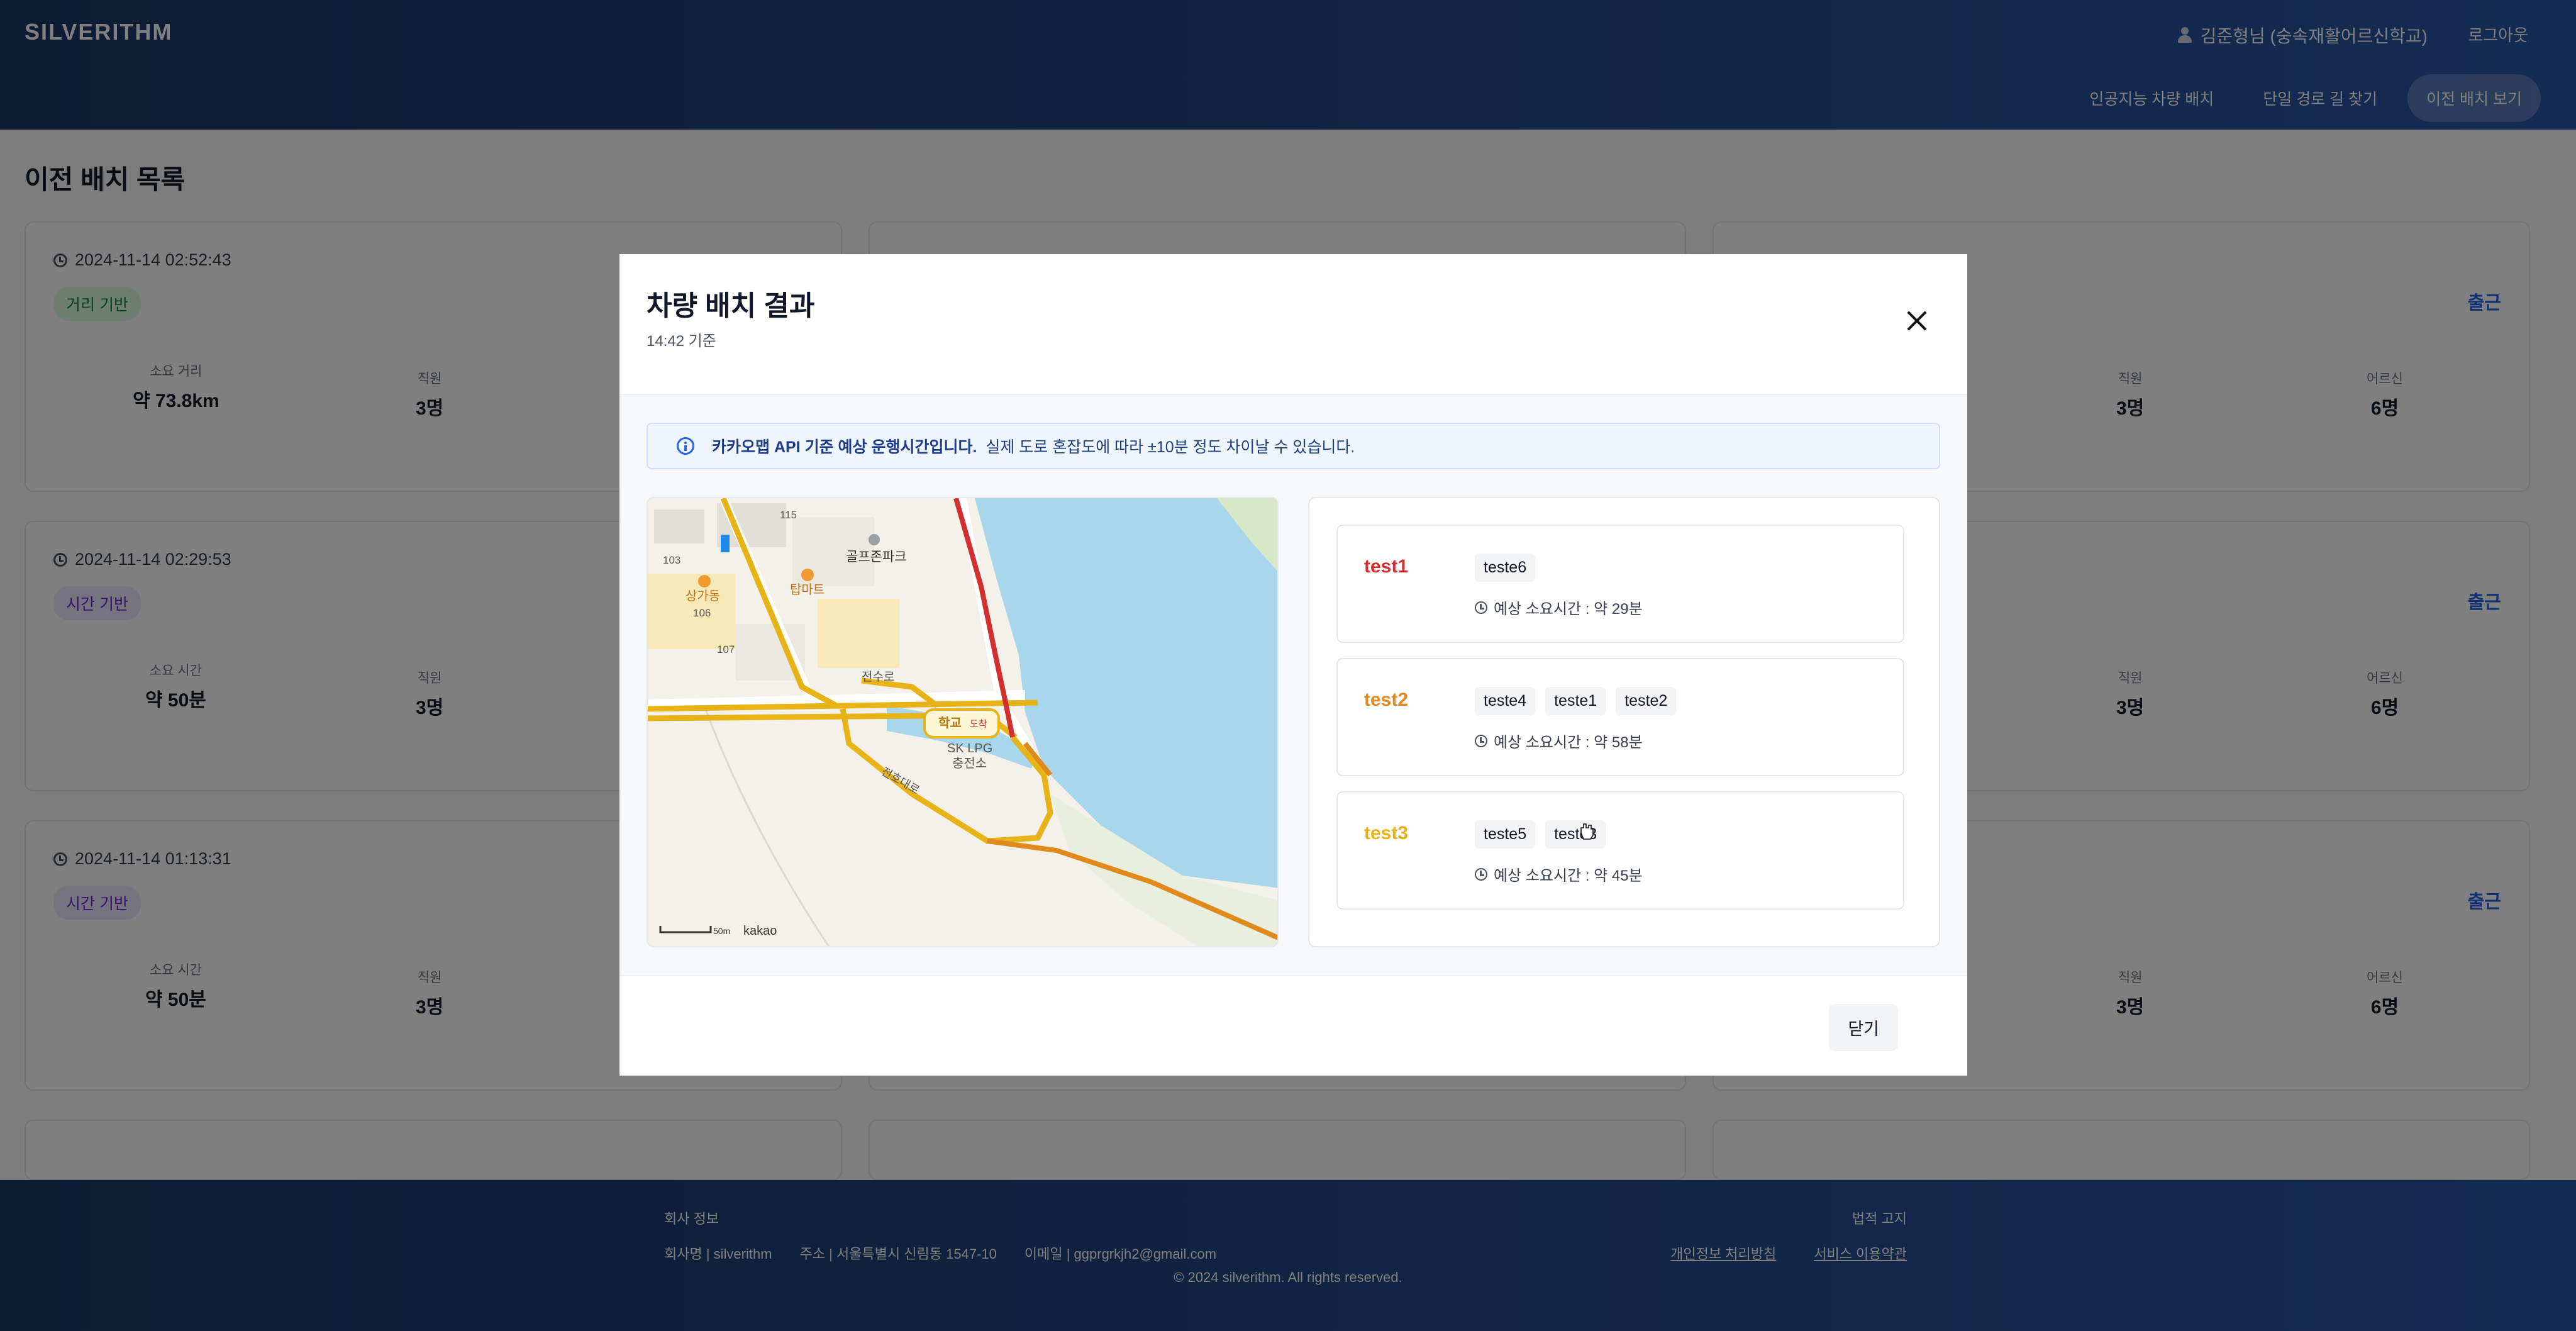 The height and width of the screenshot is (1331, 2576). What do you see at coordinates (1917, 321) in the screenshot?
I see `close-icon` at bounding box center [1917, 321].